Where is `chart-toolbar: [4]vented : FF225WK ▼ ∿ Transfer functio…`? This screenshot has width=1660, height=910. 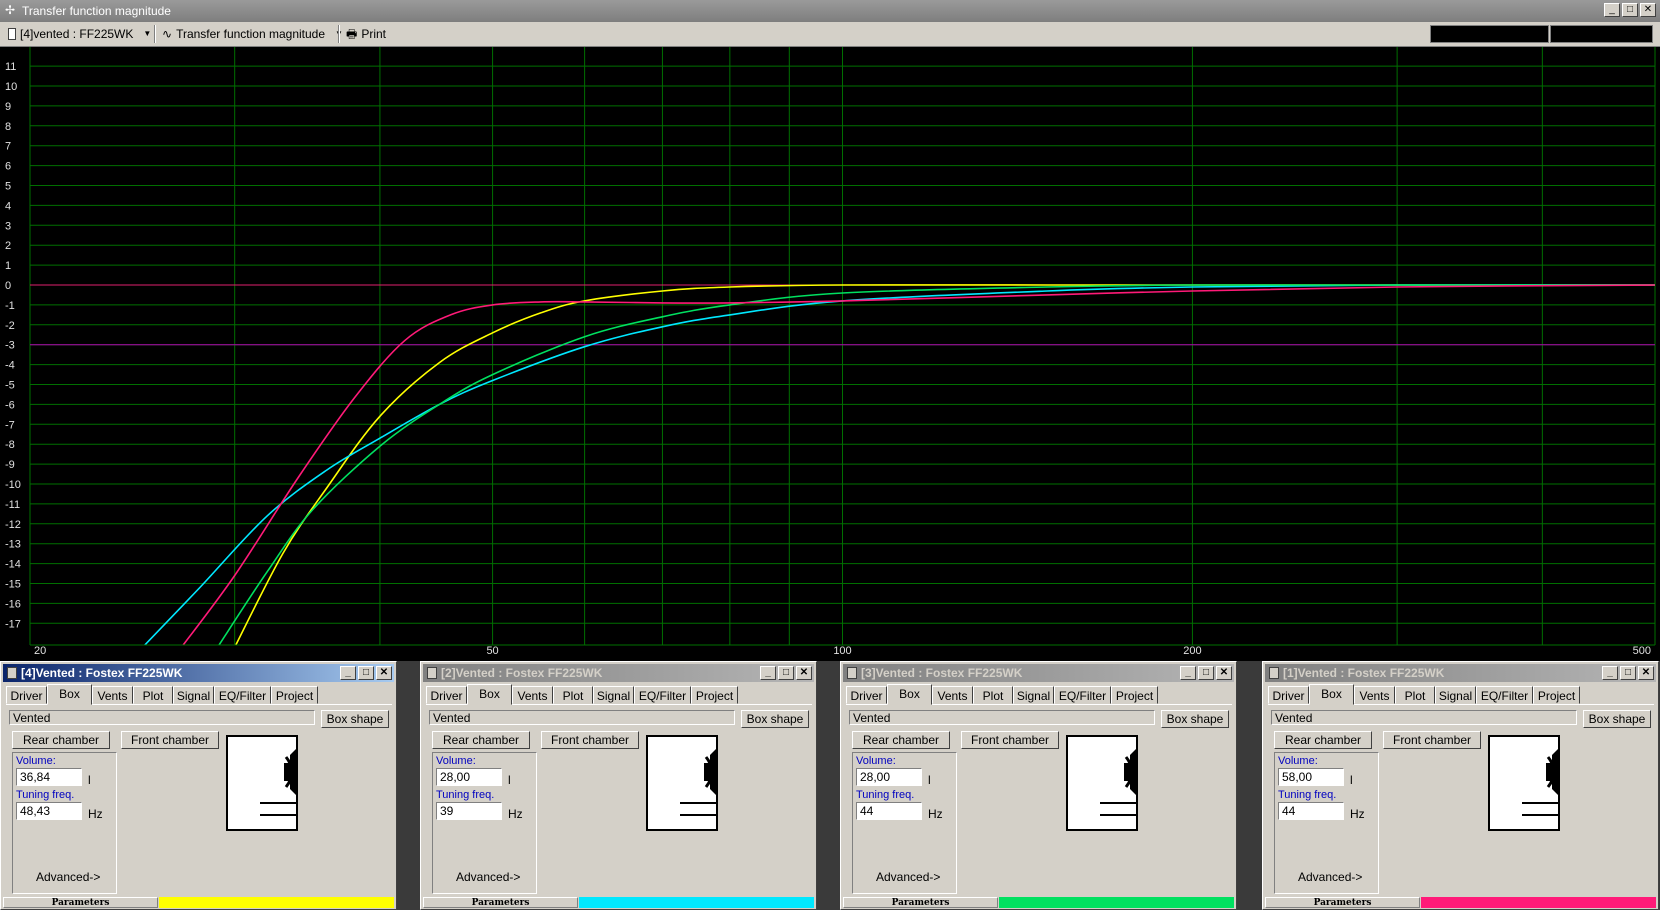
chart-toolbar: [4]vented : FF225WK ▼ ∿ Transfer functio… is located at coordinates (830, 34).